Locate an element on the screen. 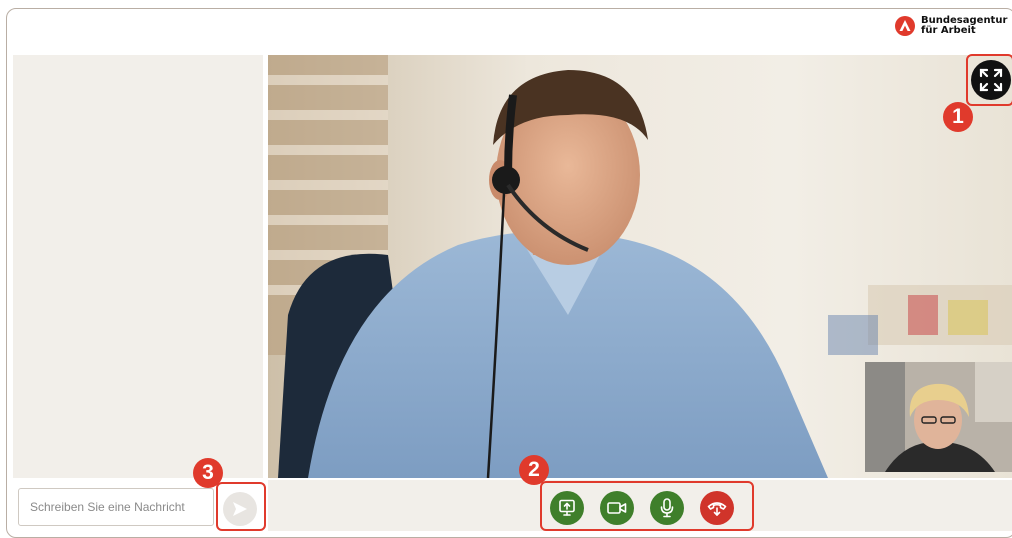  self-view-thumbnail is located at coordinates (938, 417).